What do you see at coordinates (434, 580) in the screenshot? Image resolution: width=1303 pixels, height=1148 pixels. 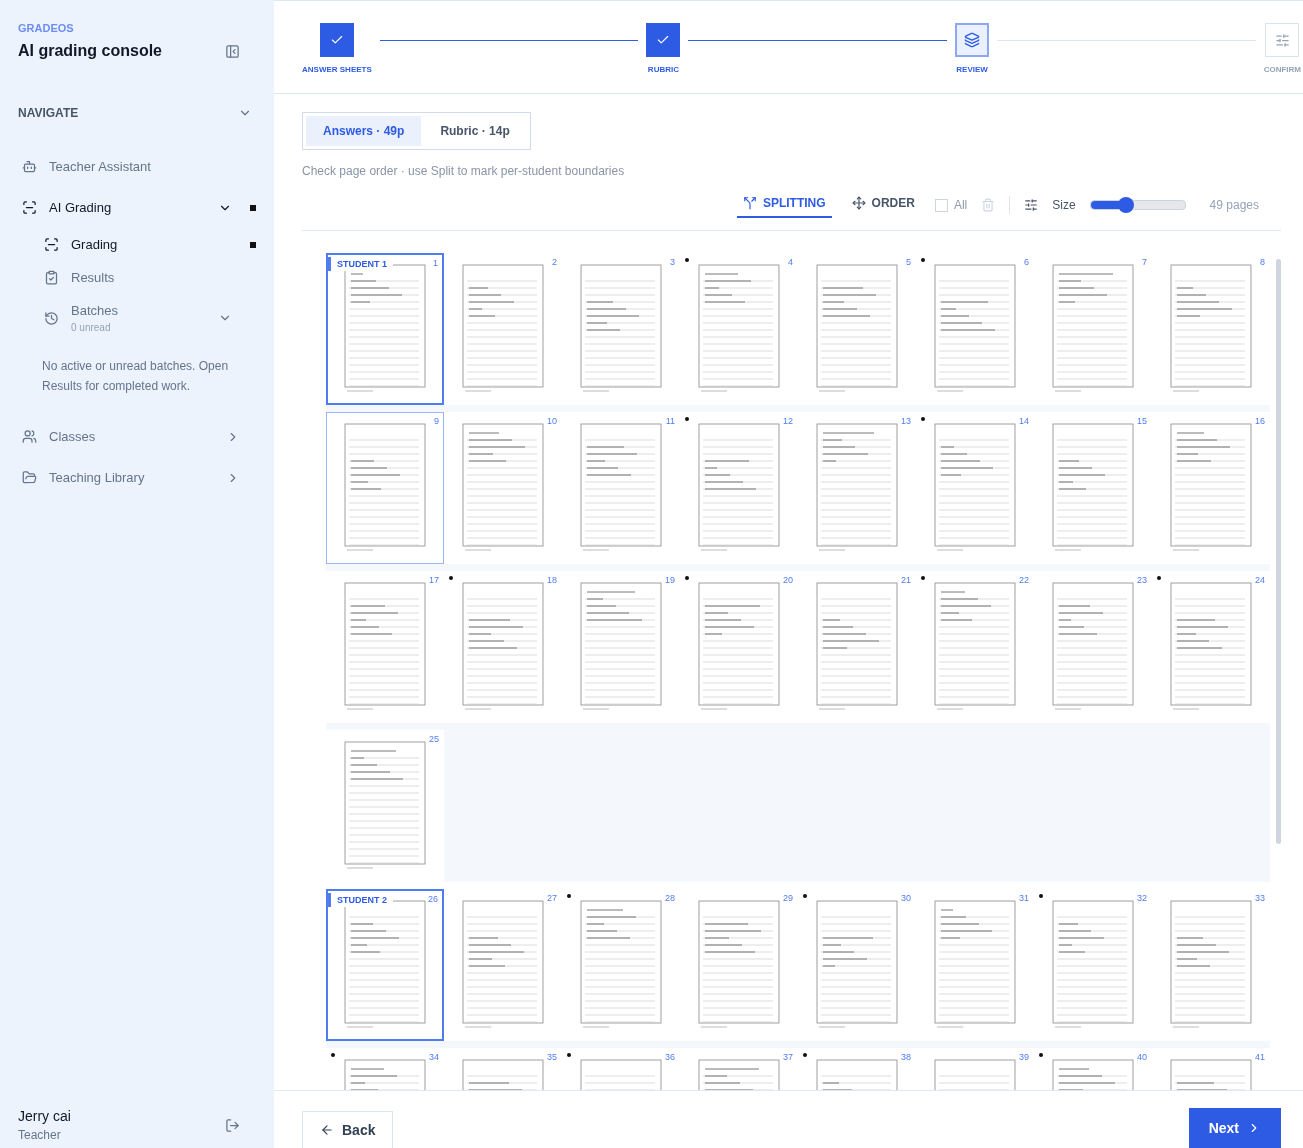 I see `page-number: 17` at bounding box center [434, 580].